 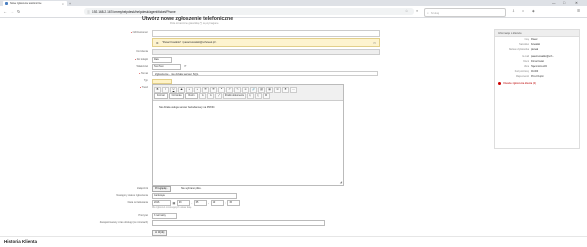 I want to click on extension-icon: ◈, so click(x=533, y=11).